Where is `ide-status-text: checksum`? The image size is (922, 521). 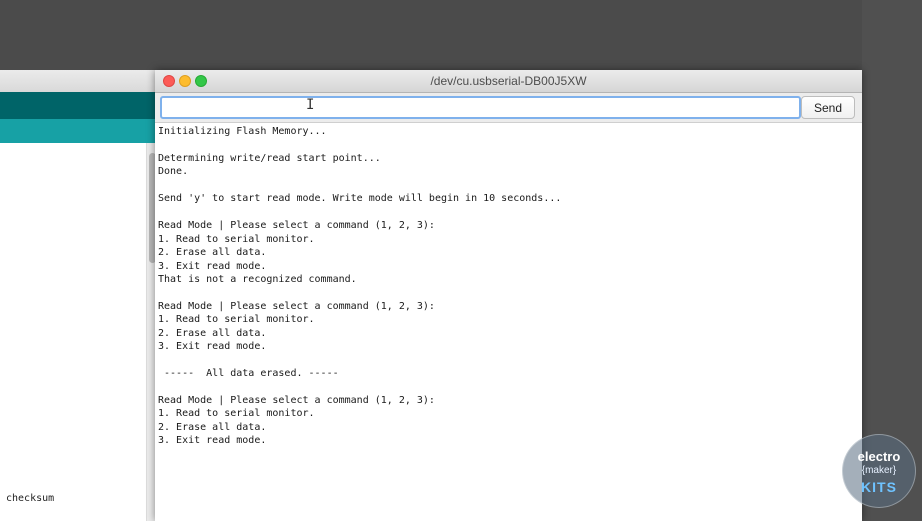 ide-status-text: checksum is located at coordinates (30, 498).